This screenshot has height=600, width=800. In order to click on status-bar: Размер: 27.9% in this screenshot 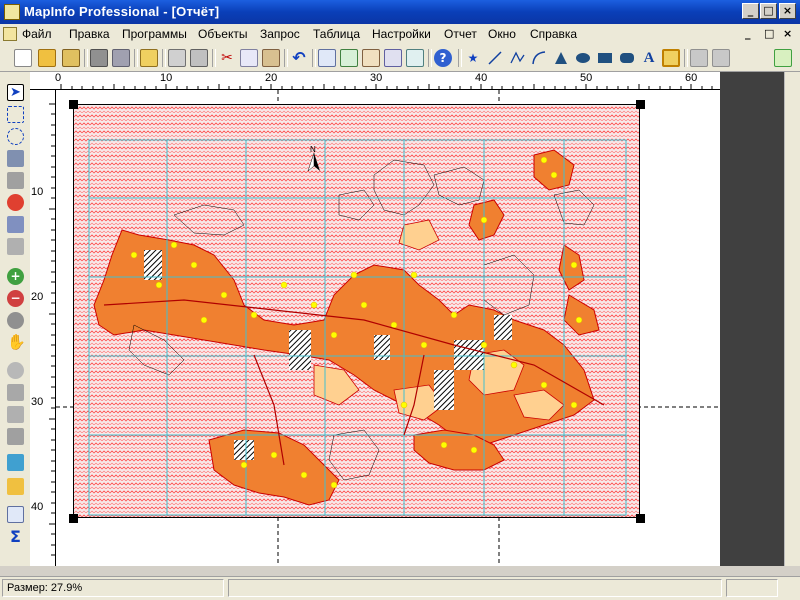, I will do `click(400, 588)`.